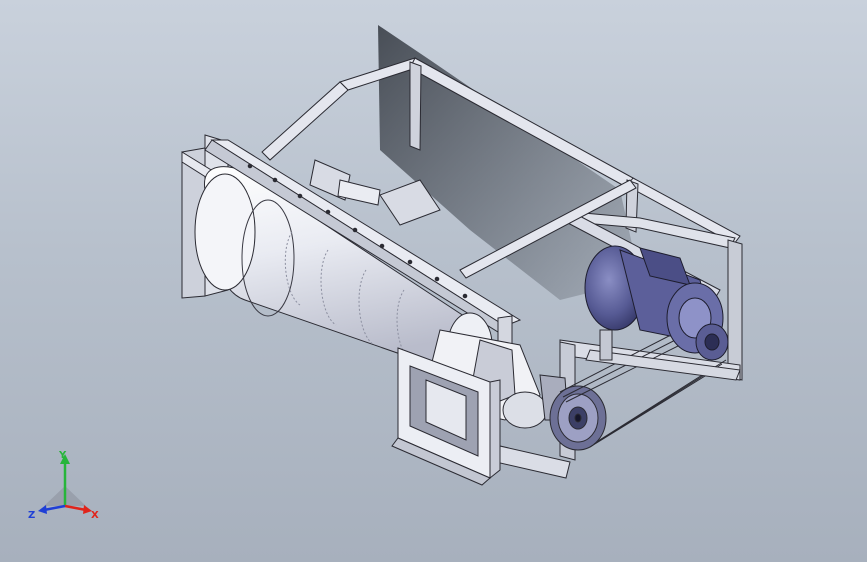 This screenshot has height=562, width=867. Describe the element at coordinates (42, 509) in the screenshot. I see `z-axis-arrow` at that location.